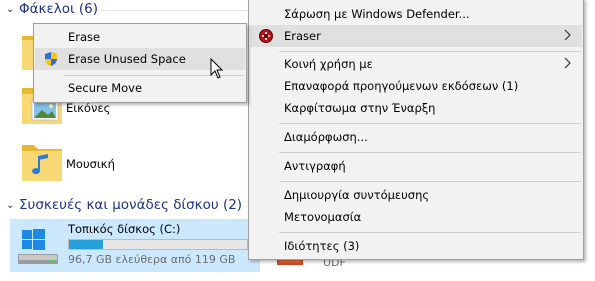  What do you see at coordinates (416, 166) in the screenshot?
I see `menu-item-copy: Αντιγραφή` at bounding box center [416, 166].